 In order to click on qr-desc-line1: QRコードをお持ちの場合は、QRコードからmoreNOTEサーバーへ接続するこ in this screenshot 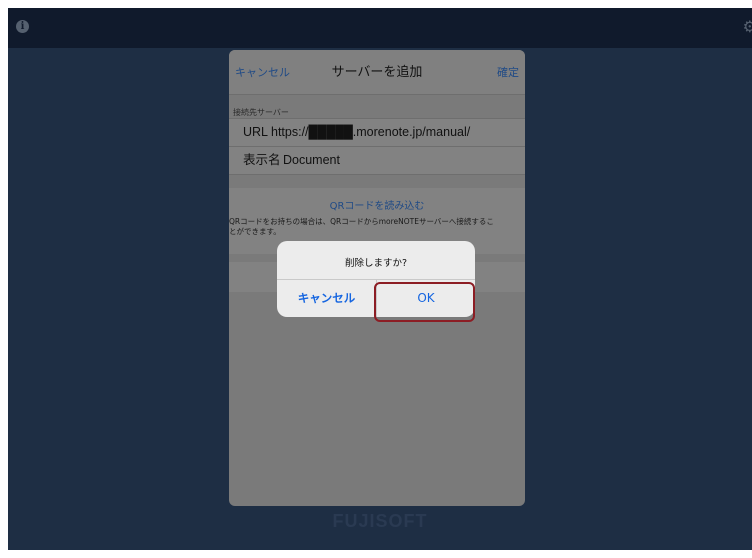, I will do `click(361, 221)`.